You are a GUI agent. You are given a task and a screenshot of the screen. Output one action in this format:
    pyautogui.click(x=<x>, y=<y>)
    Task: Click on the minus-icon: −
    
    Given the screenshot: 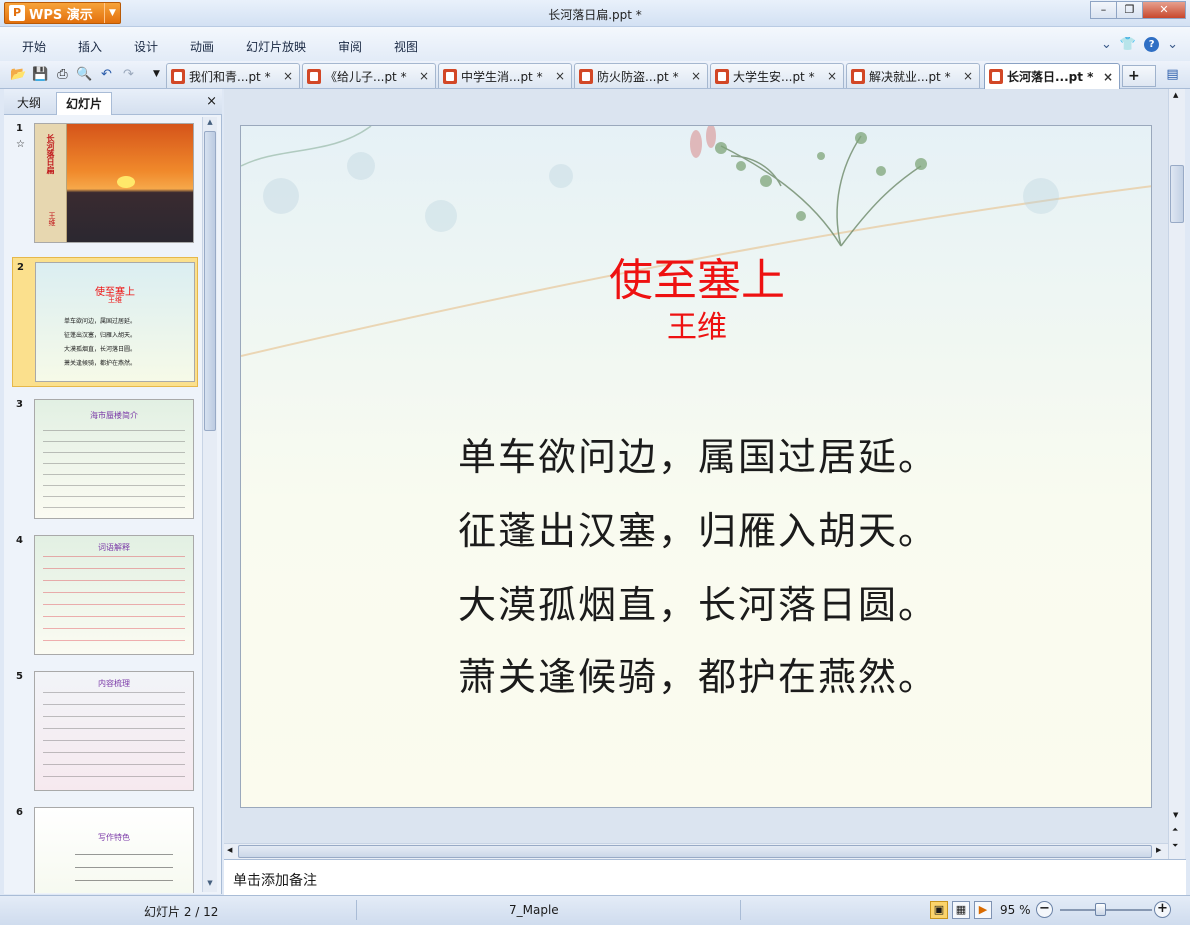 What is the action you would take?
    pyautogui.click(x=1044, y=908)
    